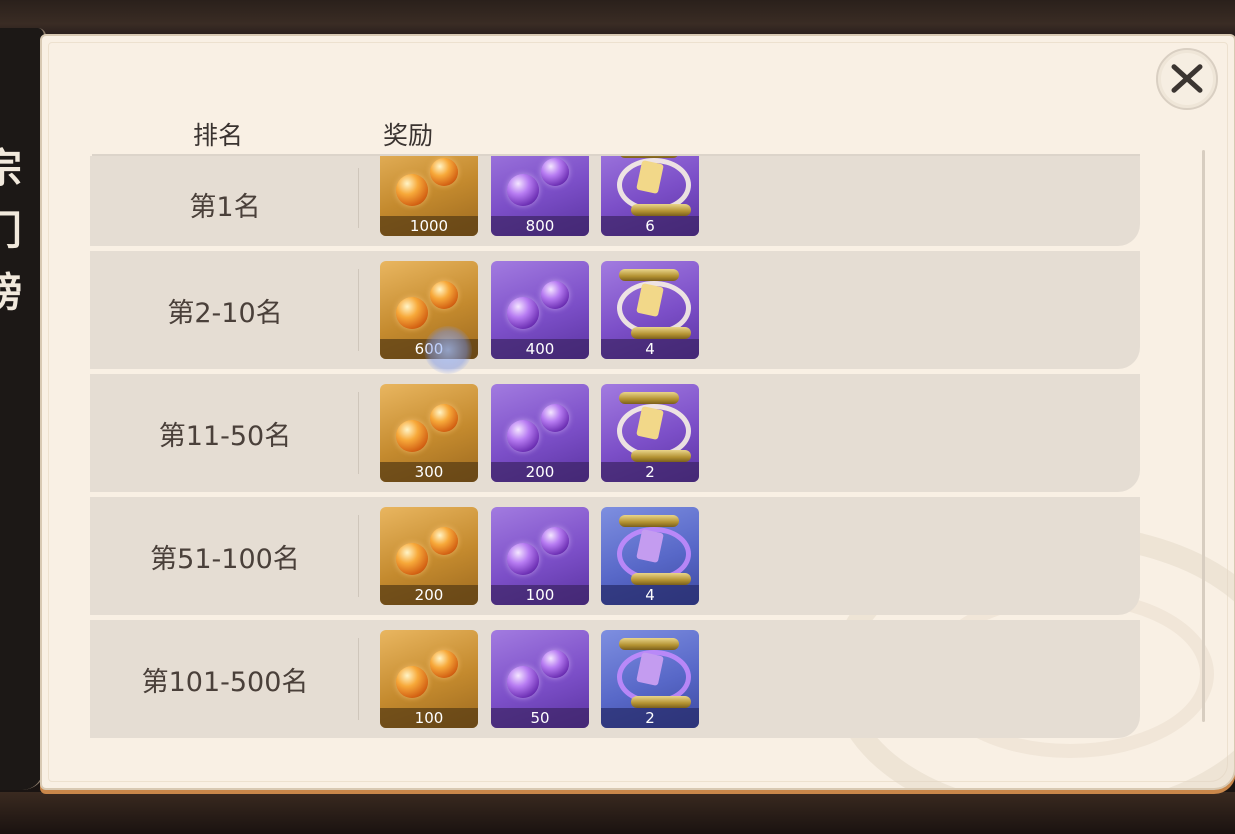 This screenshot has width=1235, height=834. I want to click on reward-item: 1000, so click(429, 196).